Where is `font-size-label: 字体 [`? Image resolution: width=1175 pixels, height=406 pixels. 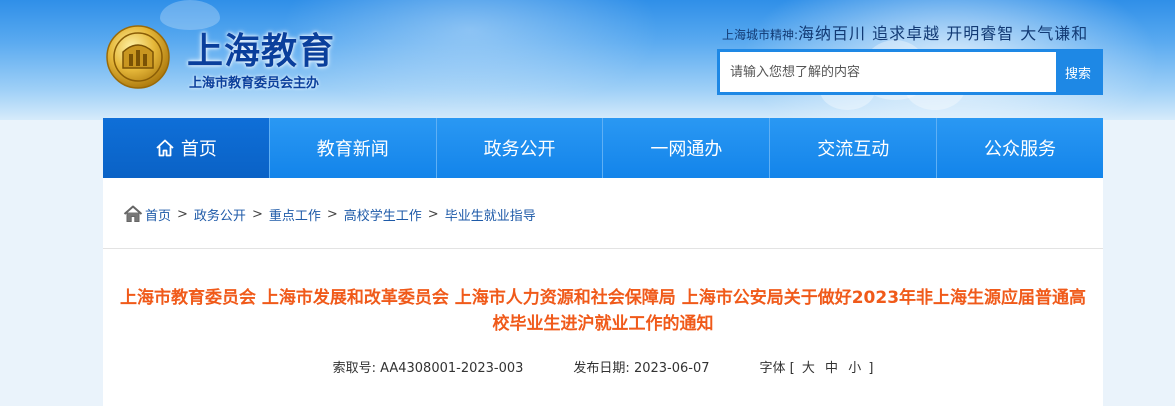 font-size-label: 字体 [ is located at coordinates (777, 368).